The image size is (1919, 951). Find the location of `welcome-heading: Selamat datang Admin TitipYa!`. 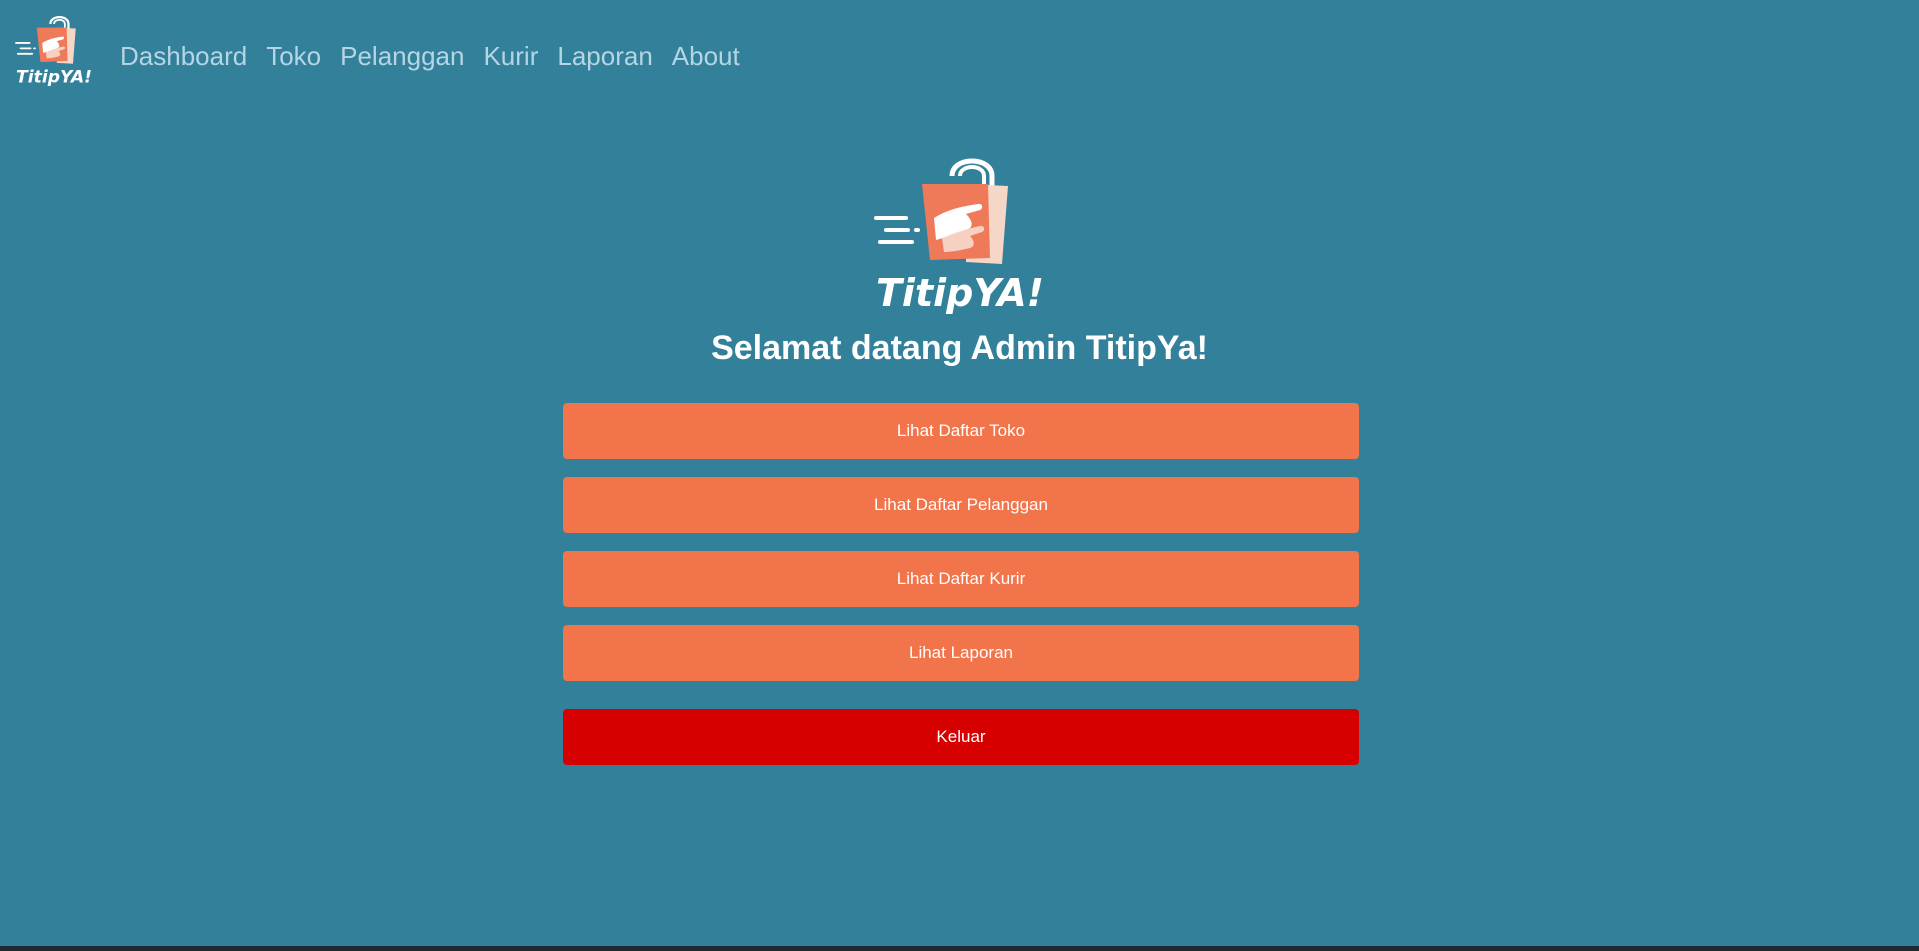

welcome-heading: Selamat datang Admin TitipYa! is located at coordinates (959, 348).